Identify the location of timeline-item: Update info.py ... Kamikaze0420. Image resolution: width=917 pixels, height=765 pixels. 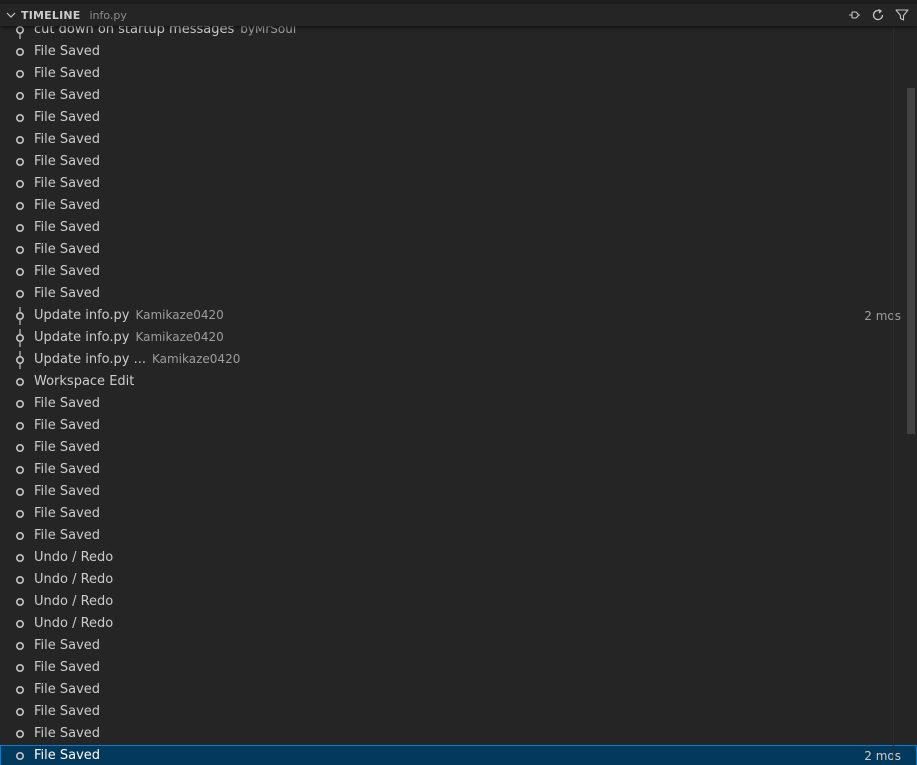
(458, 360).